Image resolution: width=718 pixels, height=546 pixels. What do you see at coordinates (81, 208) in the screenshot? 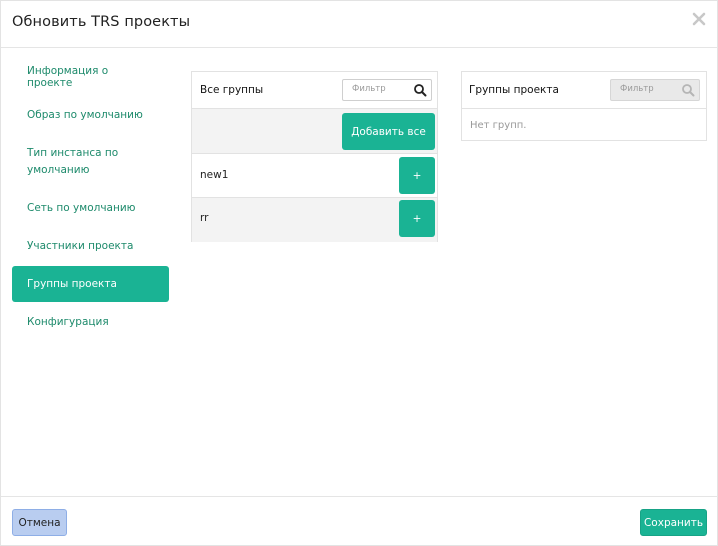
I see `nav-item-label: Сеть по умолчанию` at bounding box center [81, 208].